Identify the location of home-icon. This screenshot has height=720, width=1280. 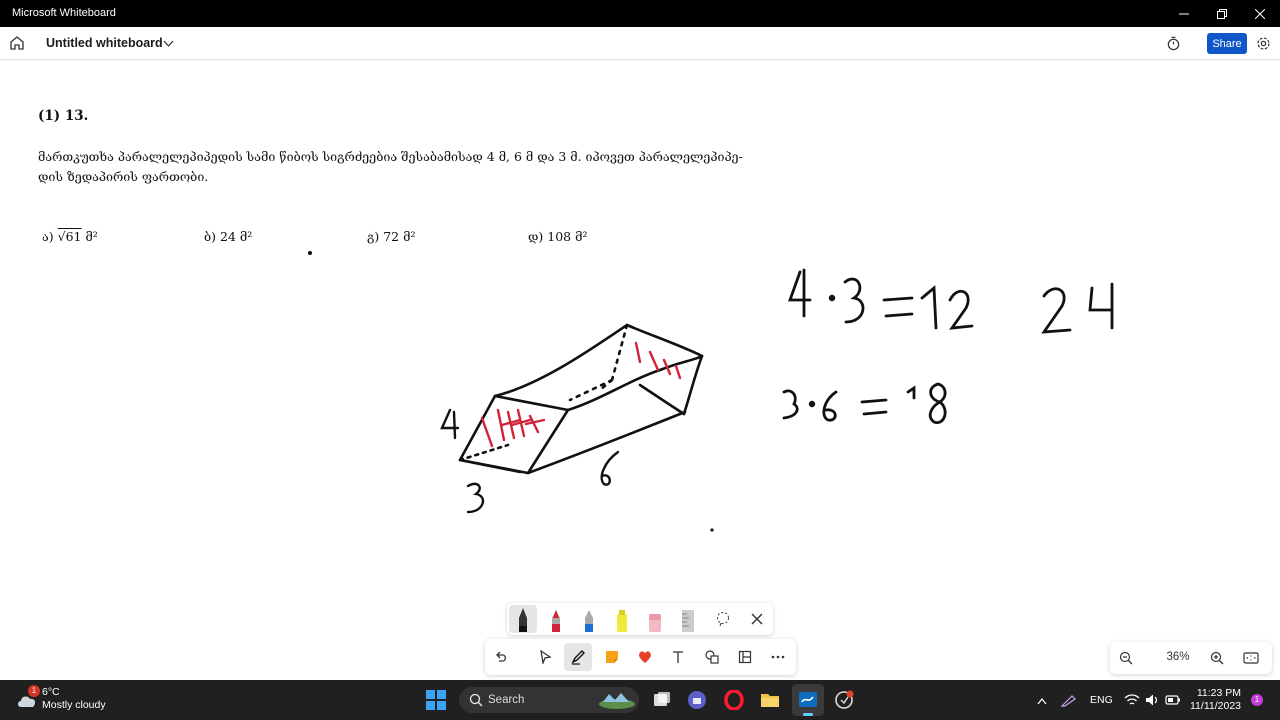
(17, 43).